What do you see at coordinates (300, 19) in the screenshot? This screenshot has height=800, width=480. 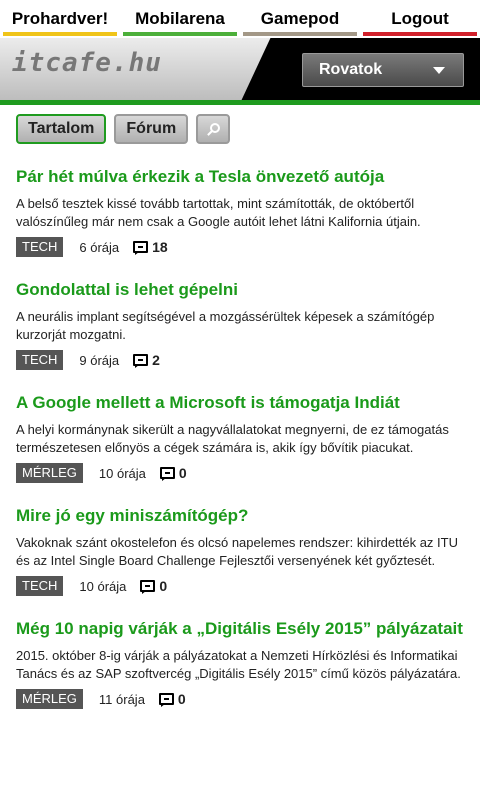 I see `nav-gamepod: Gamepod` at bounding box center [300, 19].